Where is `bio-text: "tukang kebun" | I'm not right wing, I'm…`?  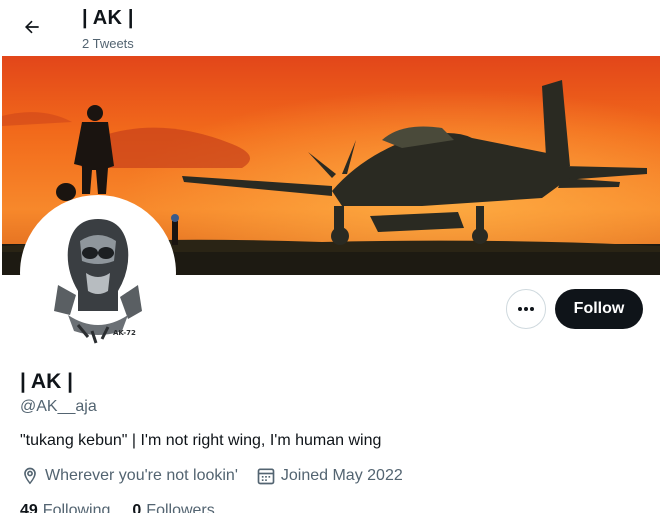 bio-text: "tukang kebun" | I'm not right wing, I'm… is located at coordinates (201, 440).